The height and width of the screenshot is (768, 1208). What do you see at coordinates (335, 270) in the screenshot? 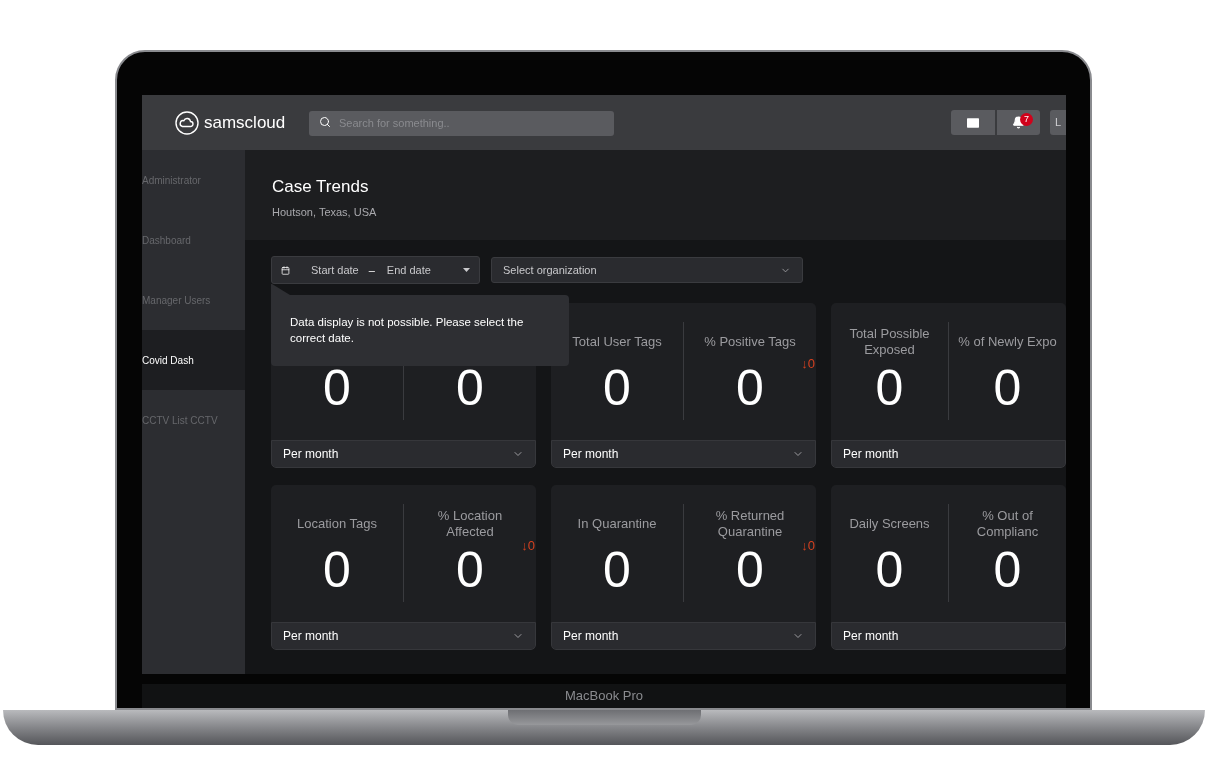
I see `start-date-field: Start date` at bounding box center [335, 270].